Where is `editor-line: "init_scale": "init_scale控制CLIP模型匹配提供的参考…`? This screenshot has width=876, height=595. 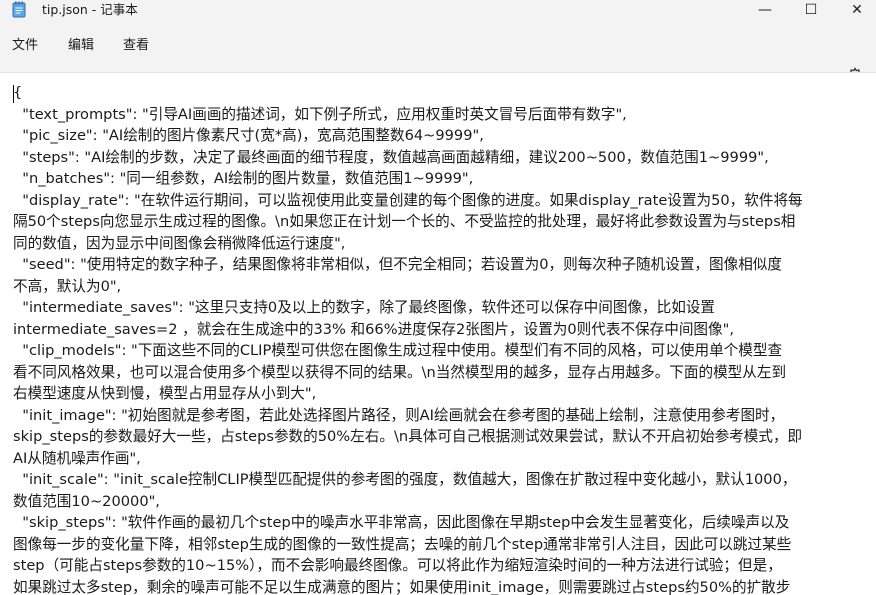
editor-line: "init_scale": "init_scale控制CLIP模型匹配提供的参考… is located at coordinates (404, 480).